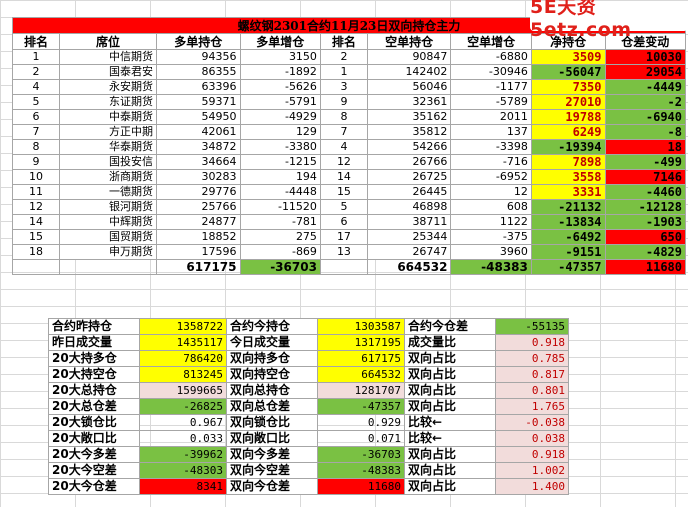 This screenshot has width=688, height=507. Describe the element at coordinates (409, 252) in the screenshot. I see `short-cell: 26747` at that location.